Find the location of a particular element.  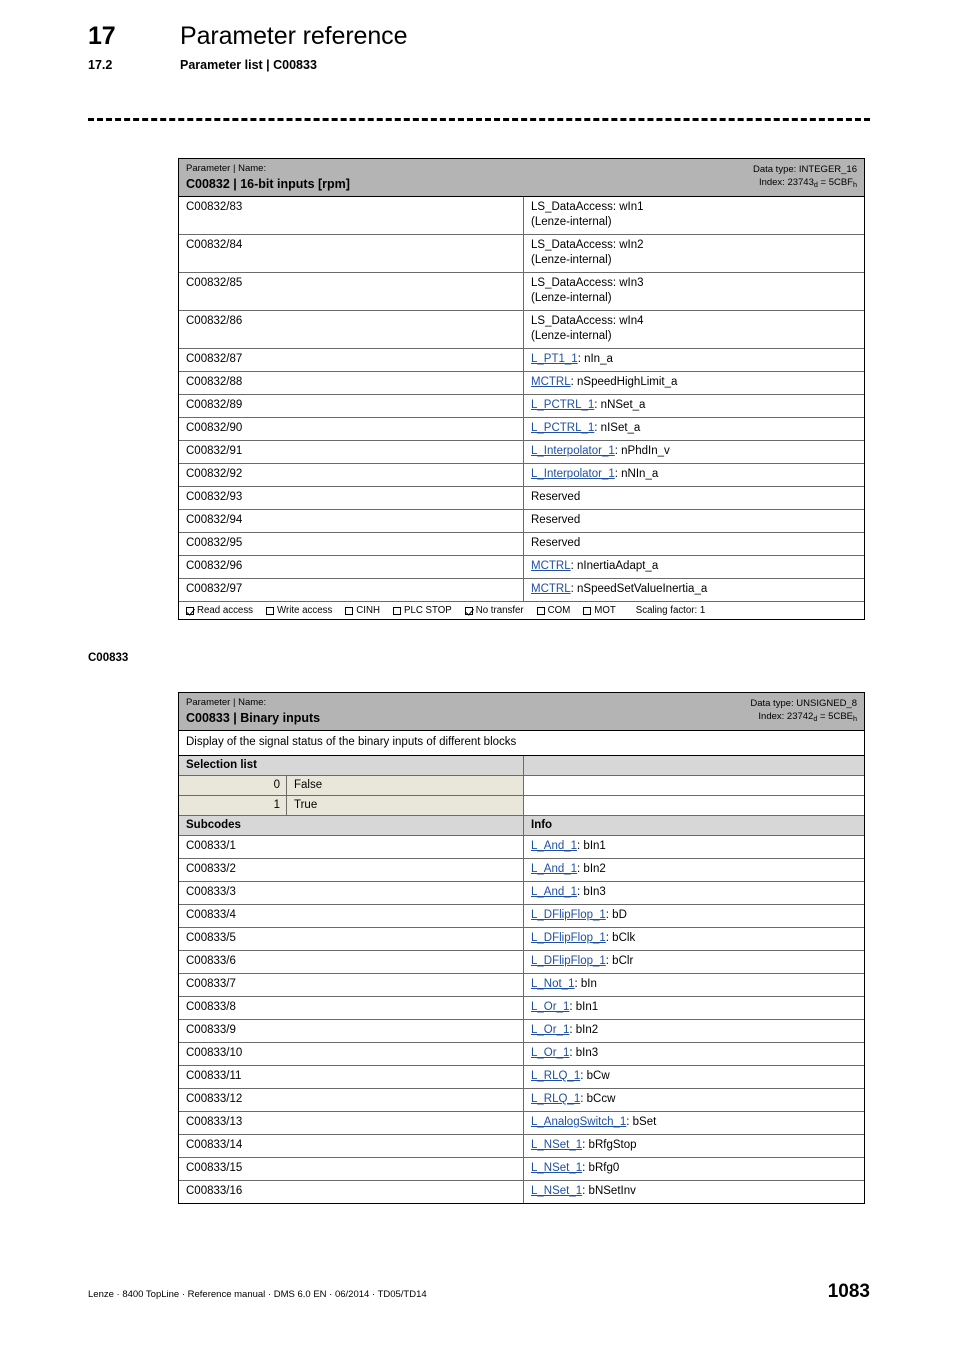

chapter-heading: 17 Parameter reference is located at coordinates (483, 36).